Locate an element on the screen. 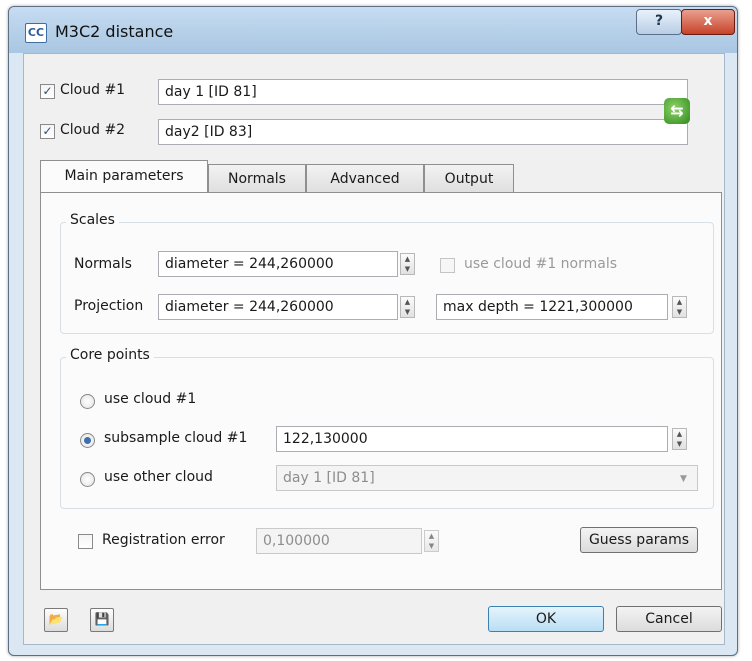 Image resolution: width=752 pixels, height=661 pixels. use-cloud1-normals-checkbox is located at coordinates (447, 265).